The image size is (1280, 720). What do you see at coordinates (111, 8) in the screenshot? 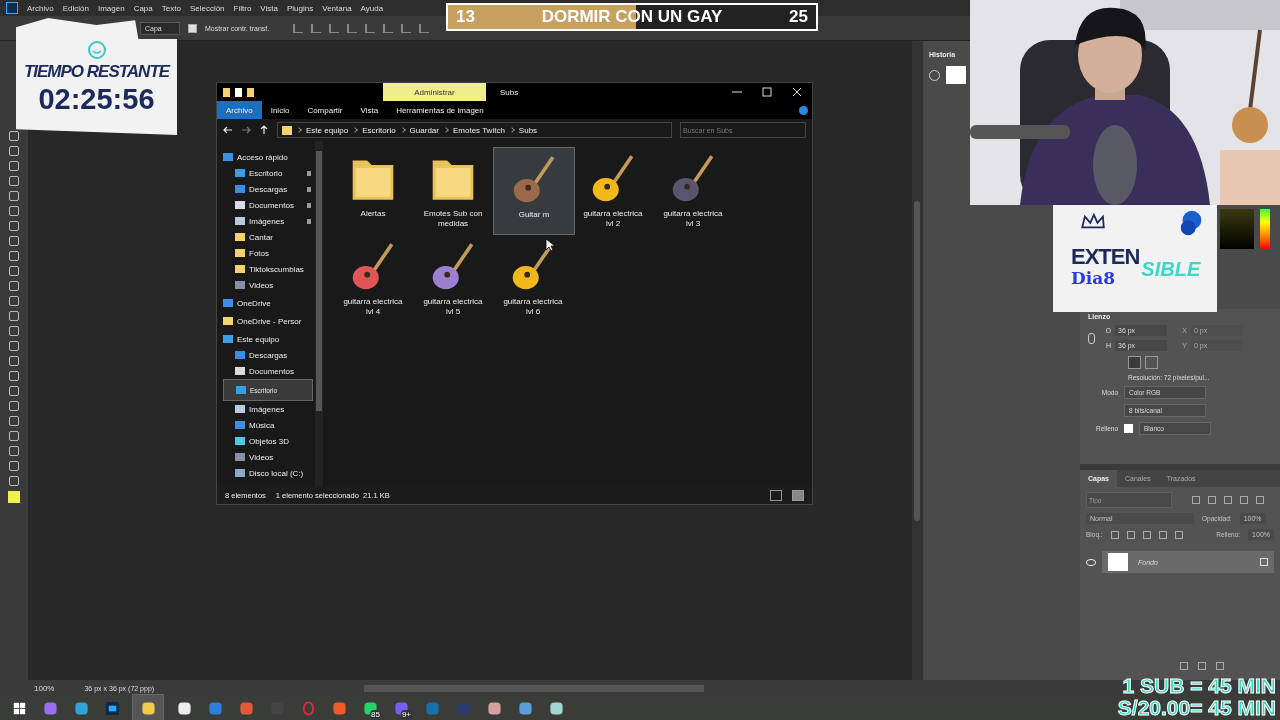
I see `menu-item: Imagen` at bounding box center [111, 8].